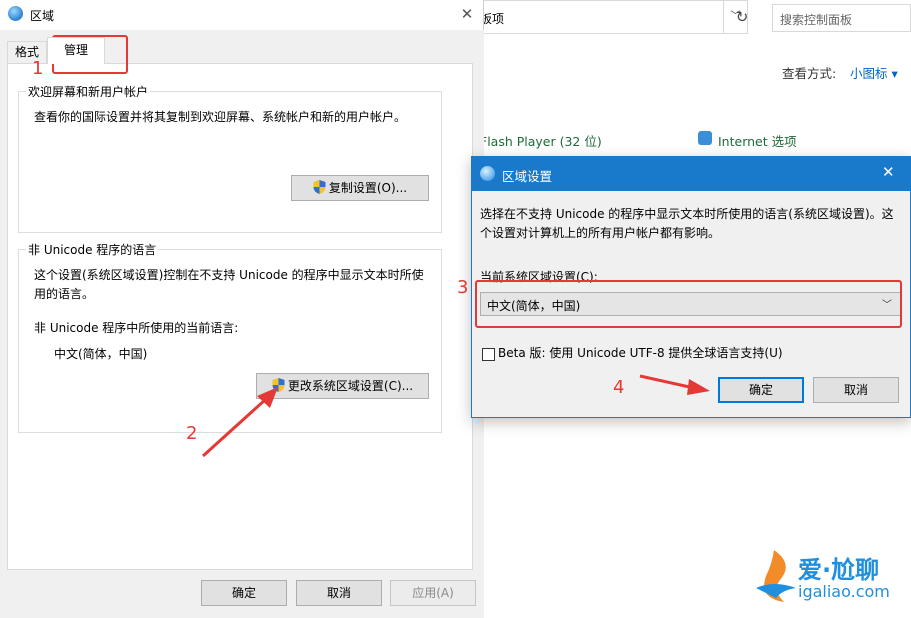  I want to click on logo-mark-icon, so click(776, 576).